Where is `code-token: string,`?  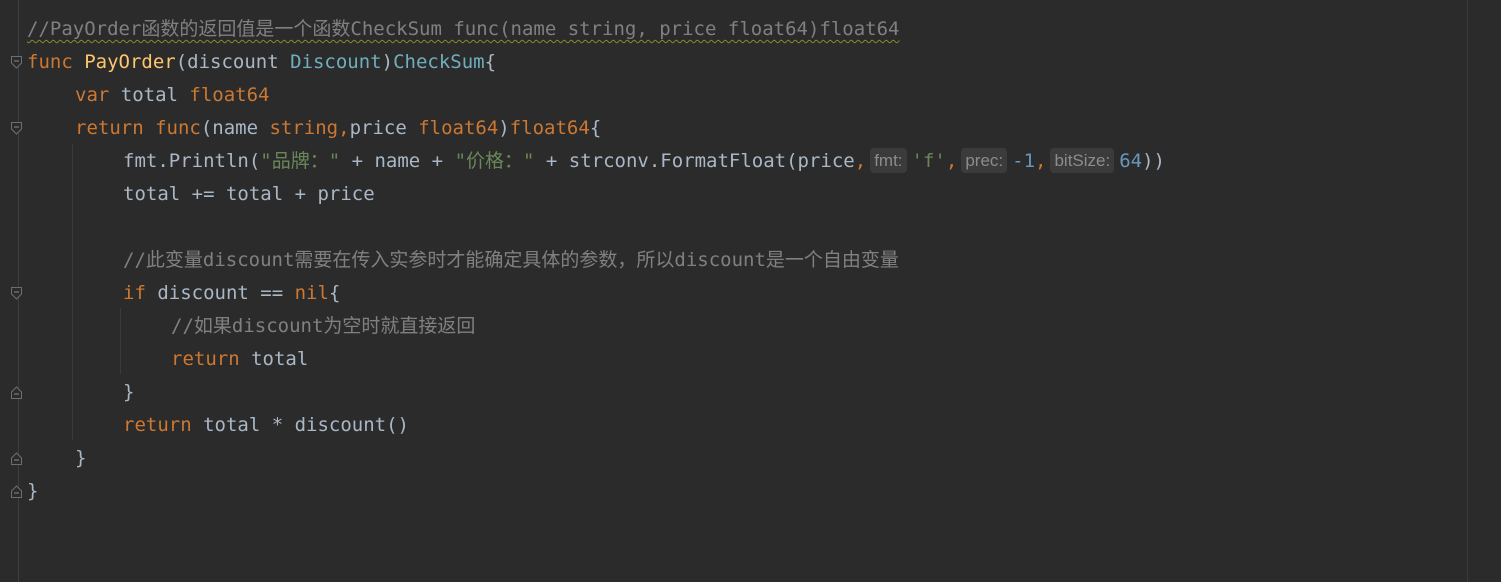 code-token: string, is located at coordinates (309, 128).